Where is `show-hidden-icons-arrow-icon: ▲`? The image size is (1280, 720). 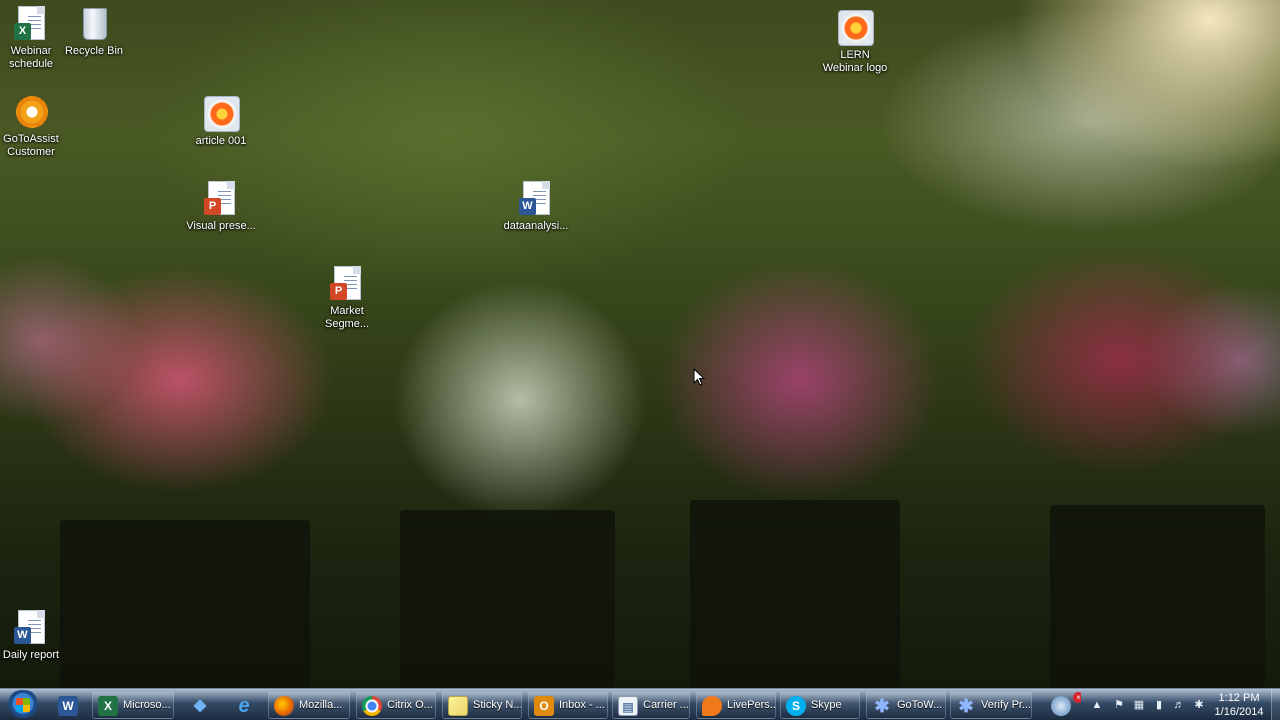
show-hidden-icons-arrow-icon: ▲ is located at coordinates (1097, 705).